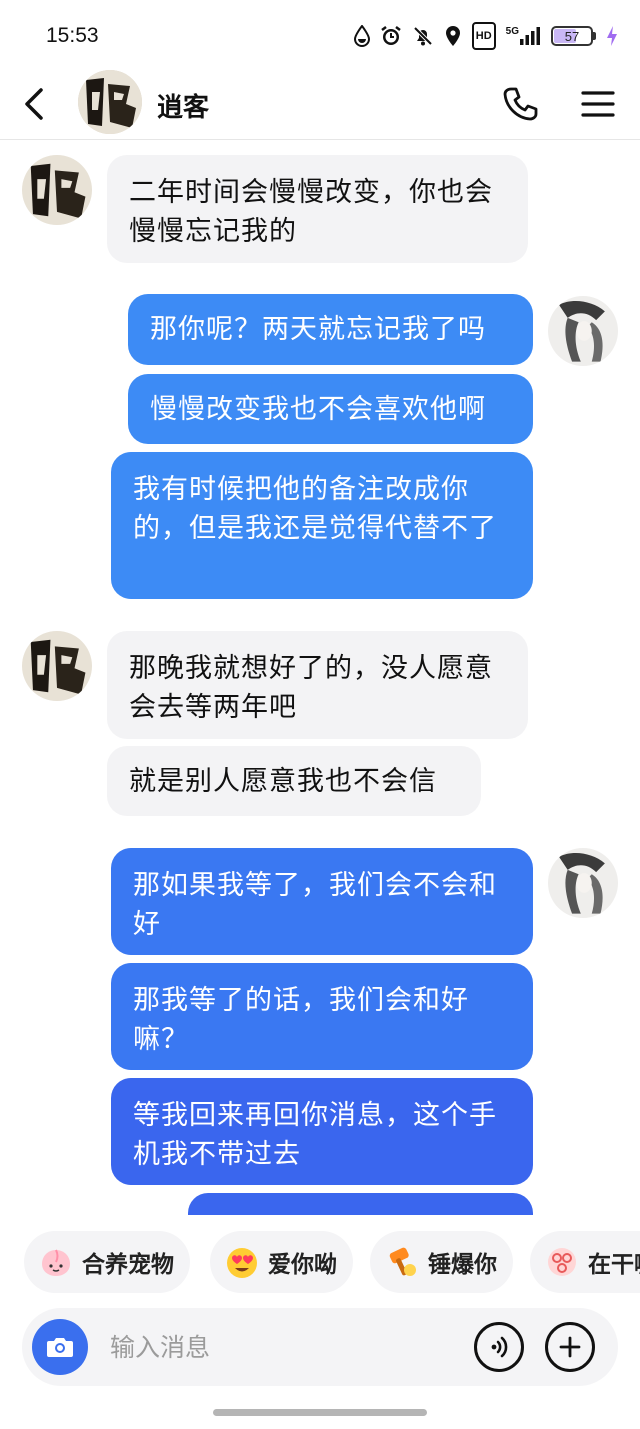 The height and width of the screenshot is (1429, 640). I want to click on quick-reply-chip: 在干嘛, so click(585, 1262).